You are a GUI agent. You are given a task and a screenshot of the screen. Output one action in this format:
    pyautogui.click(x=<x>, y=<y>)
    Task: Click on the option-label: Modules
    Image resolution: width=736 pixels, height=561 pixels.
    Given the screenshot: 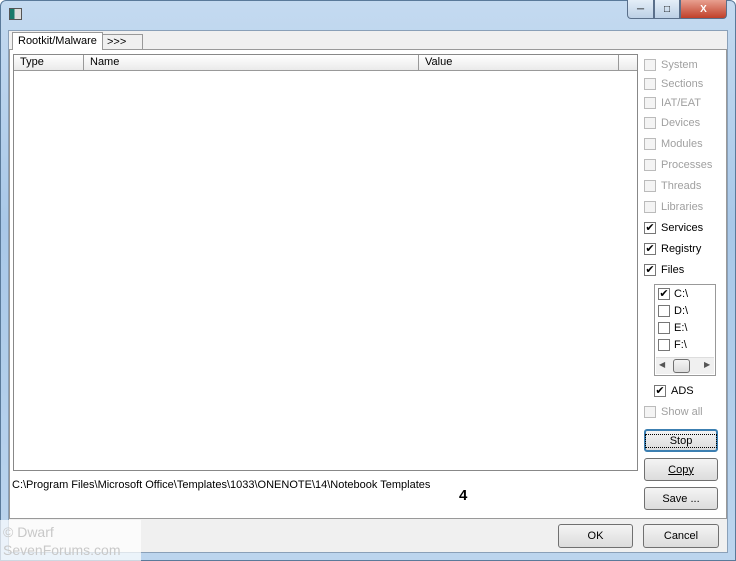 What is the action you would take?
    pyautogui.click(x=682, y=144)
    